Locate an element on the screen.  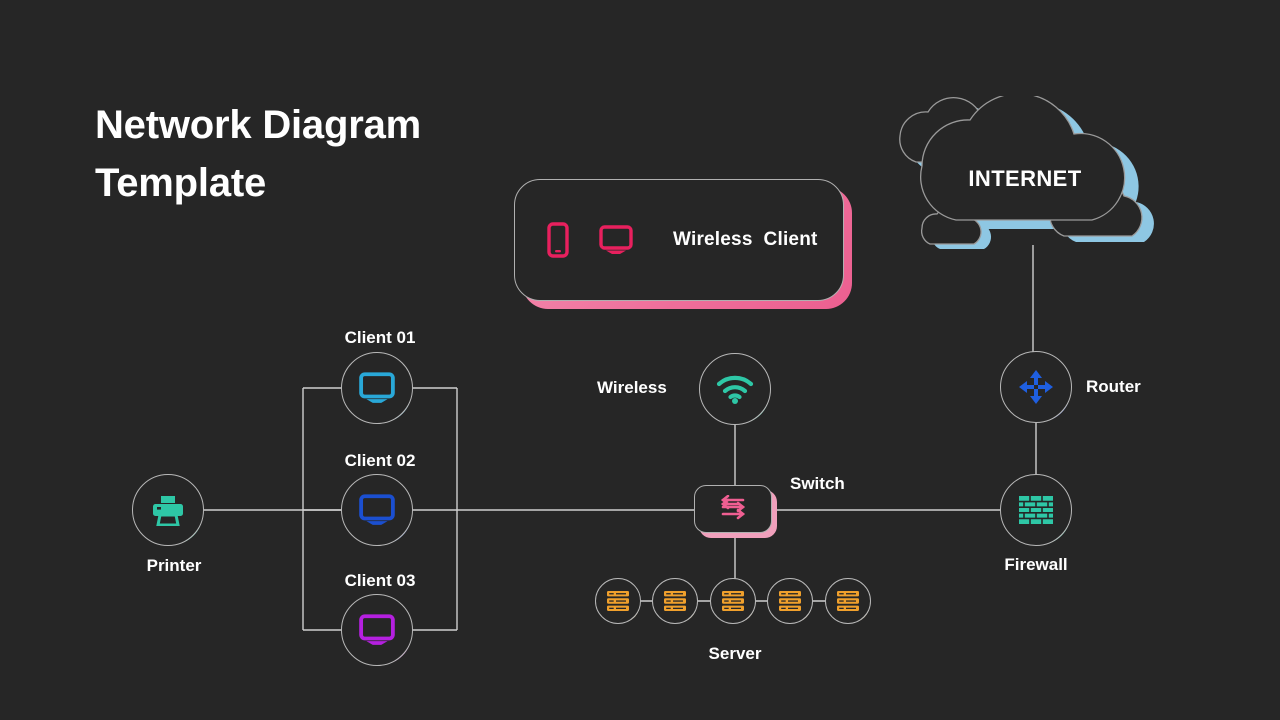
switch-arrows-icon is located at coordinates (733, 507).